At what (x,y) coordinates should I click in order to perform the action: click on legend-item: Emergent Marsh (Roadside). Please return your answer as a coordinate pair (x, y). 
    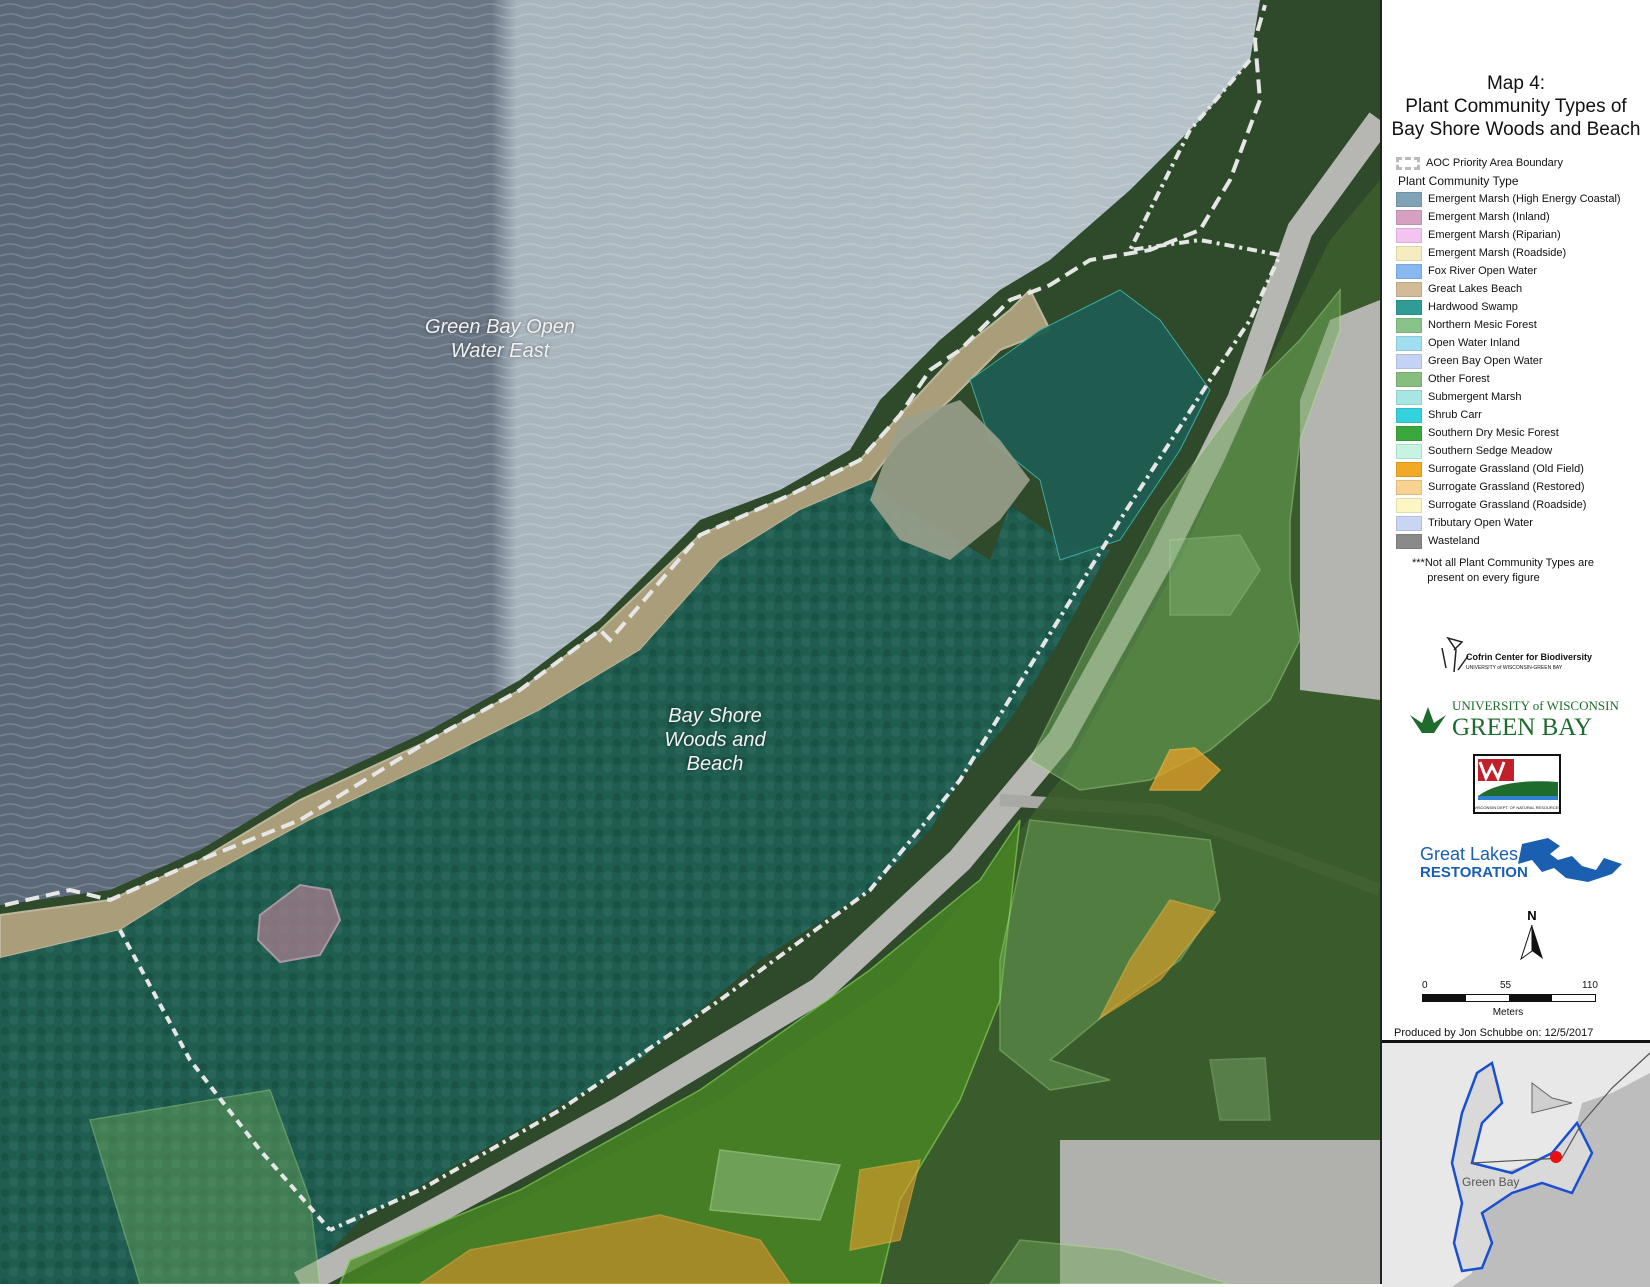
    Looking at the image, I should click on (1522, 253).